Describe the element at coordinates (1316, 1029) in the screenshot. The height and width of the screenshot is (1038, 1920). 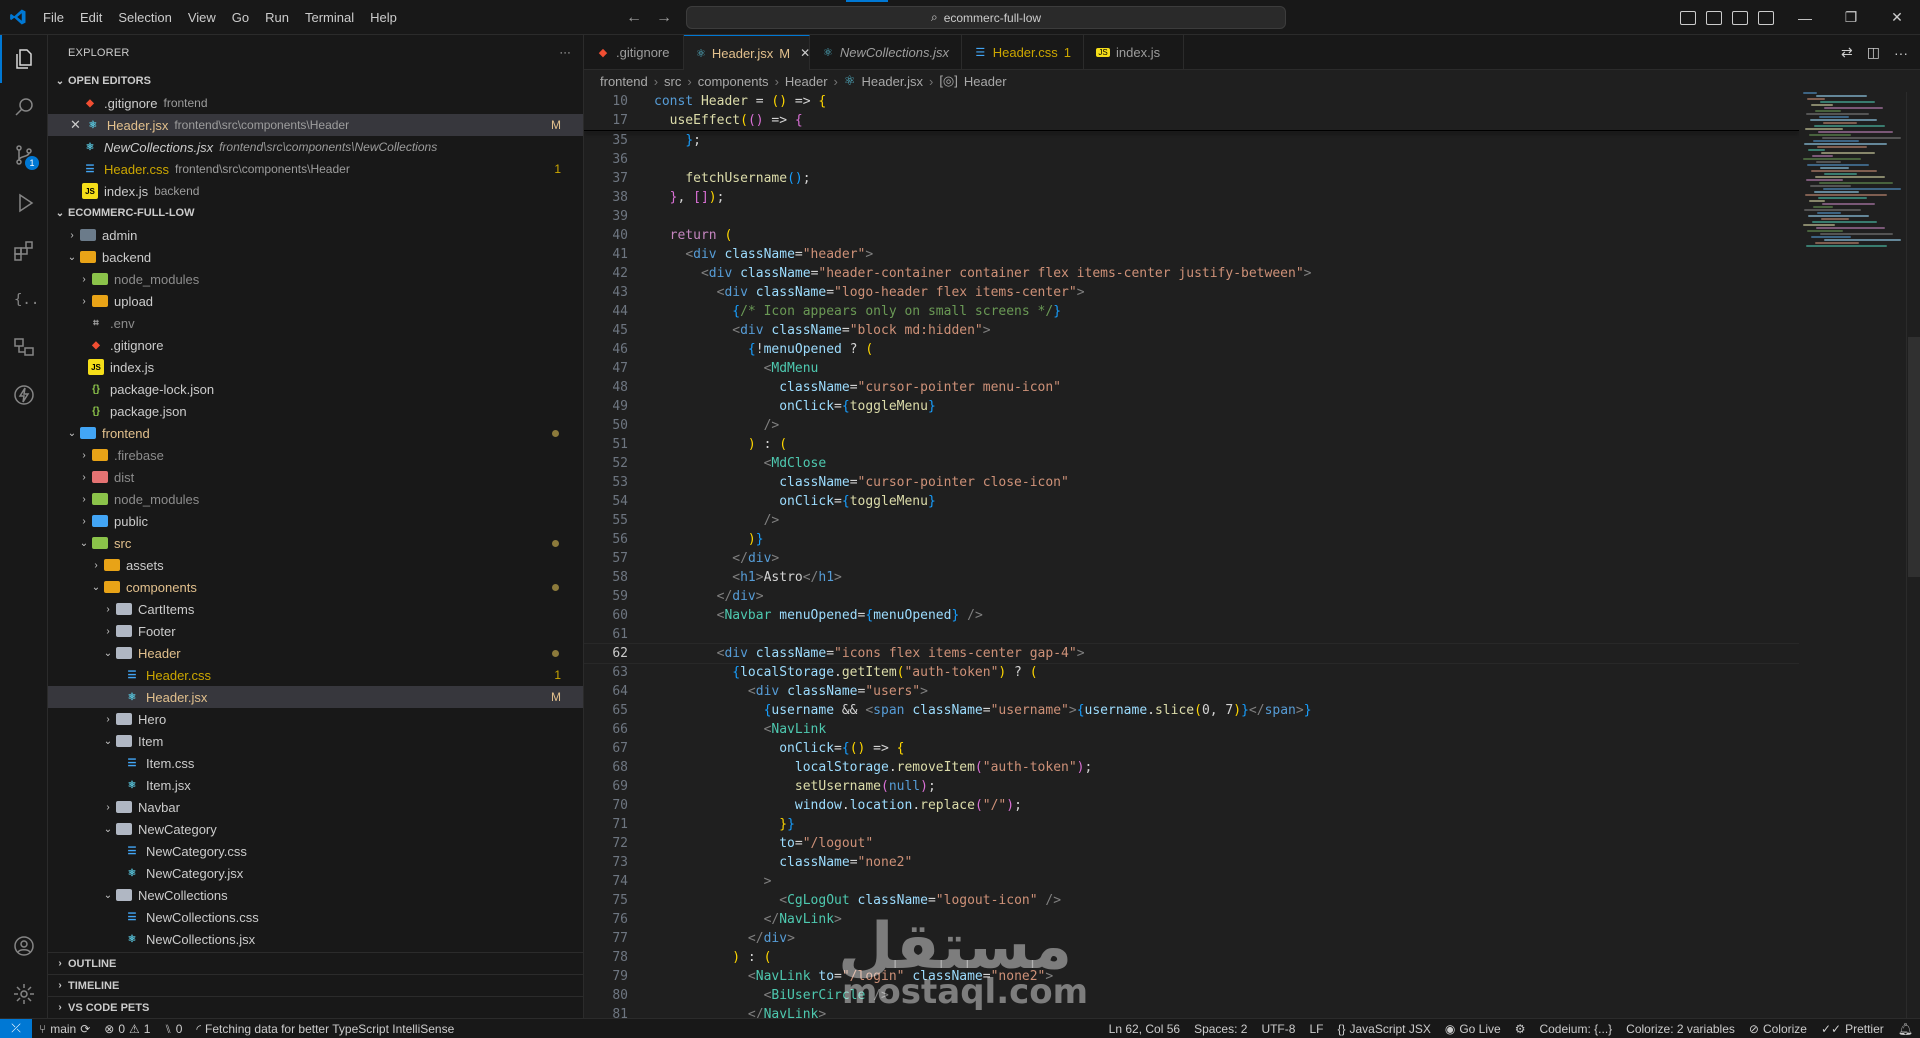
I see `end-of-line: LF` at that location.